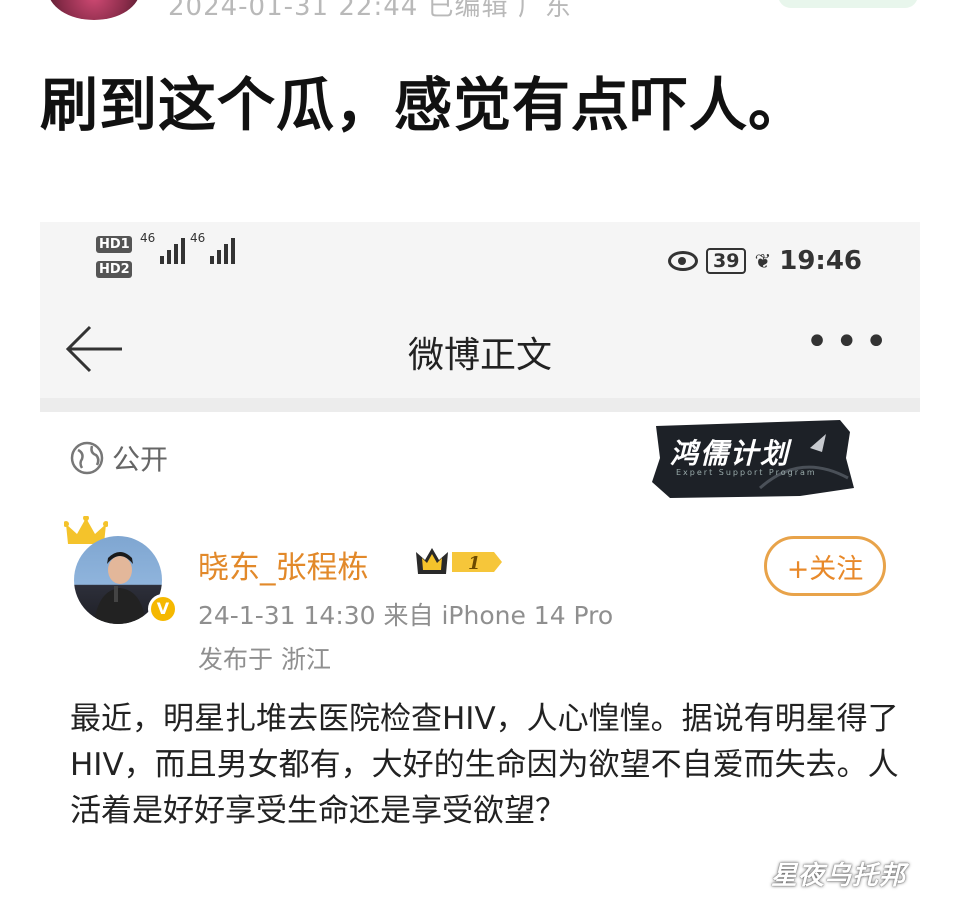 The width and height of the screenshot is (960, 904). I want to click on signal-icon-2: 46, so click(212, 247).